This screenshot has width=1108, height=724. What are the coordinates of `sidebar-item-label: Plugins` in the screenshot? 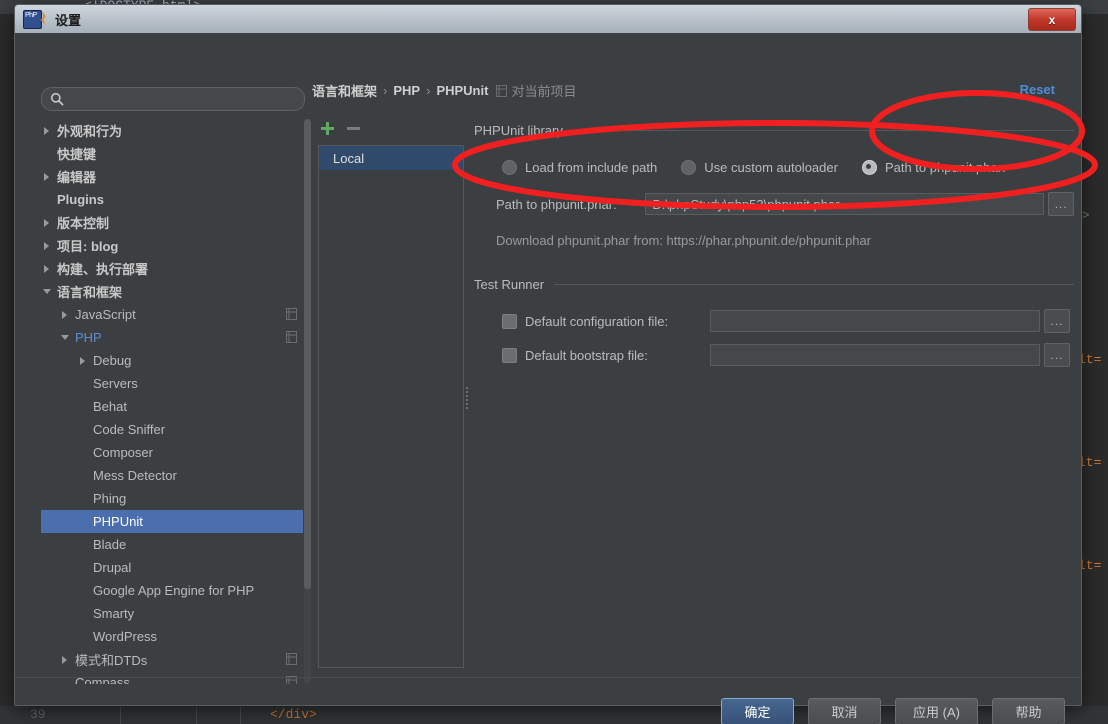 It's located at (80, 199).